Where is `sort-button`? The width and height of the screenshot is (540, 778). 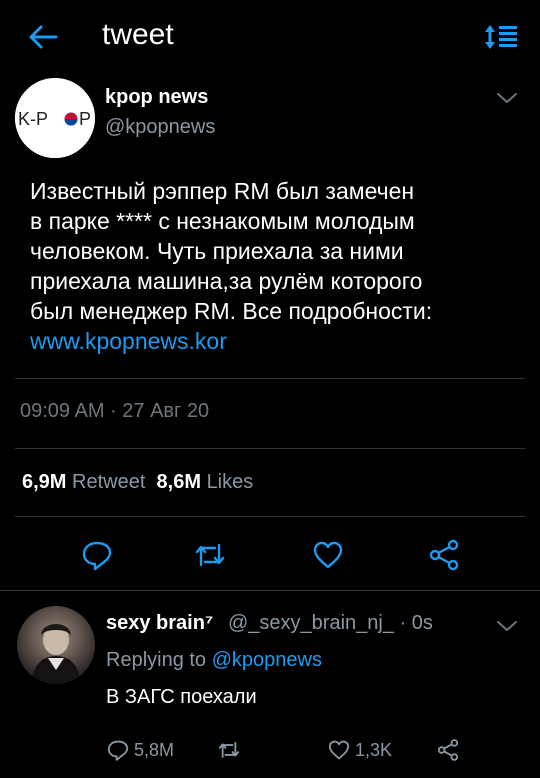 sort-button is located at coordinates (502, 37).